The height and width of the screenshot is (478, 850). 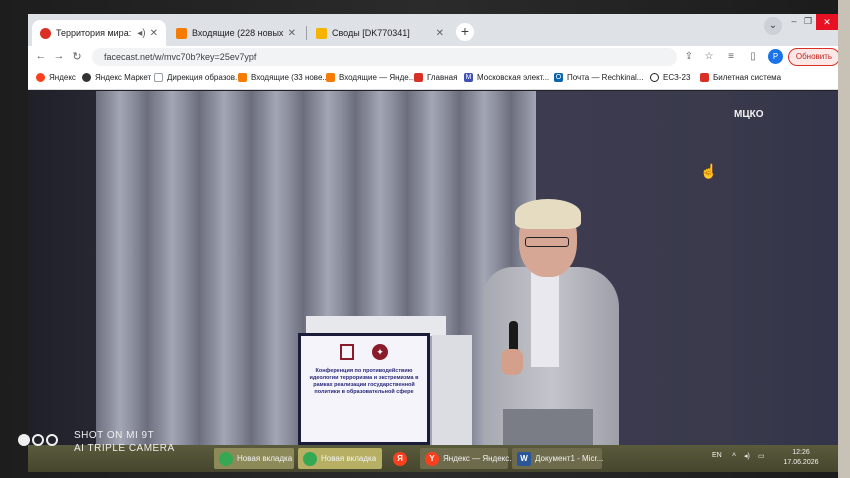 I want to click on page-icon, so click(x=158, y=77).